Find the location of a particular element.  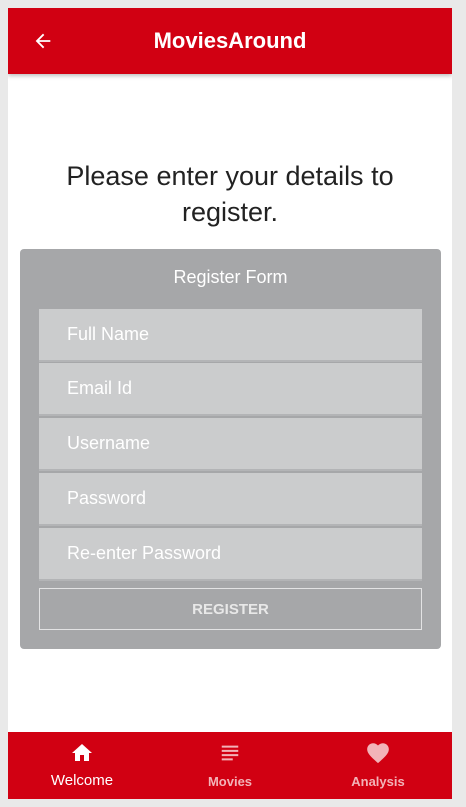

username-input is located at coordinates (230, 443).